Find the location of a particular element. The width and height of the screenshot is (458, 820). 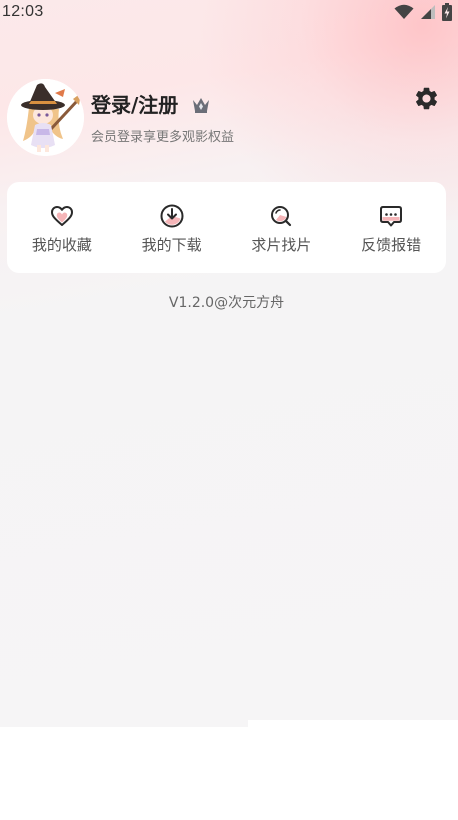

bottom-blank-area is located at coordinates (229, 773).